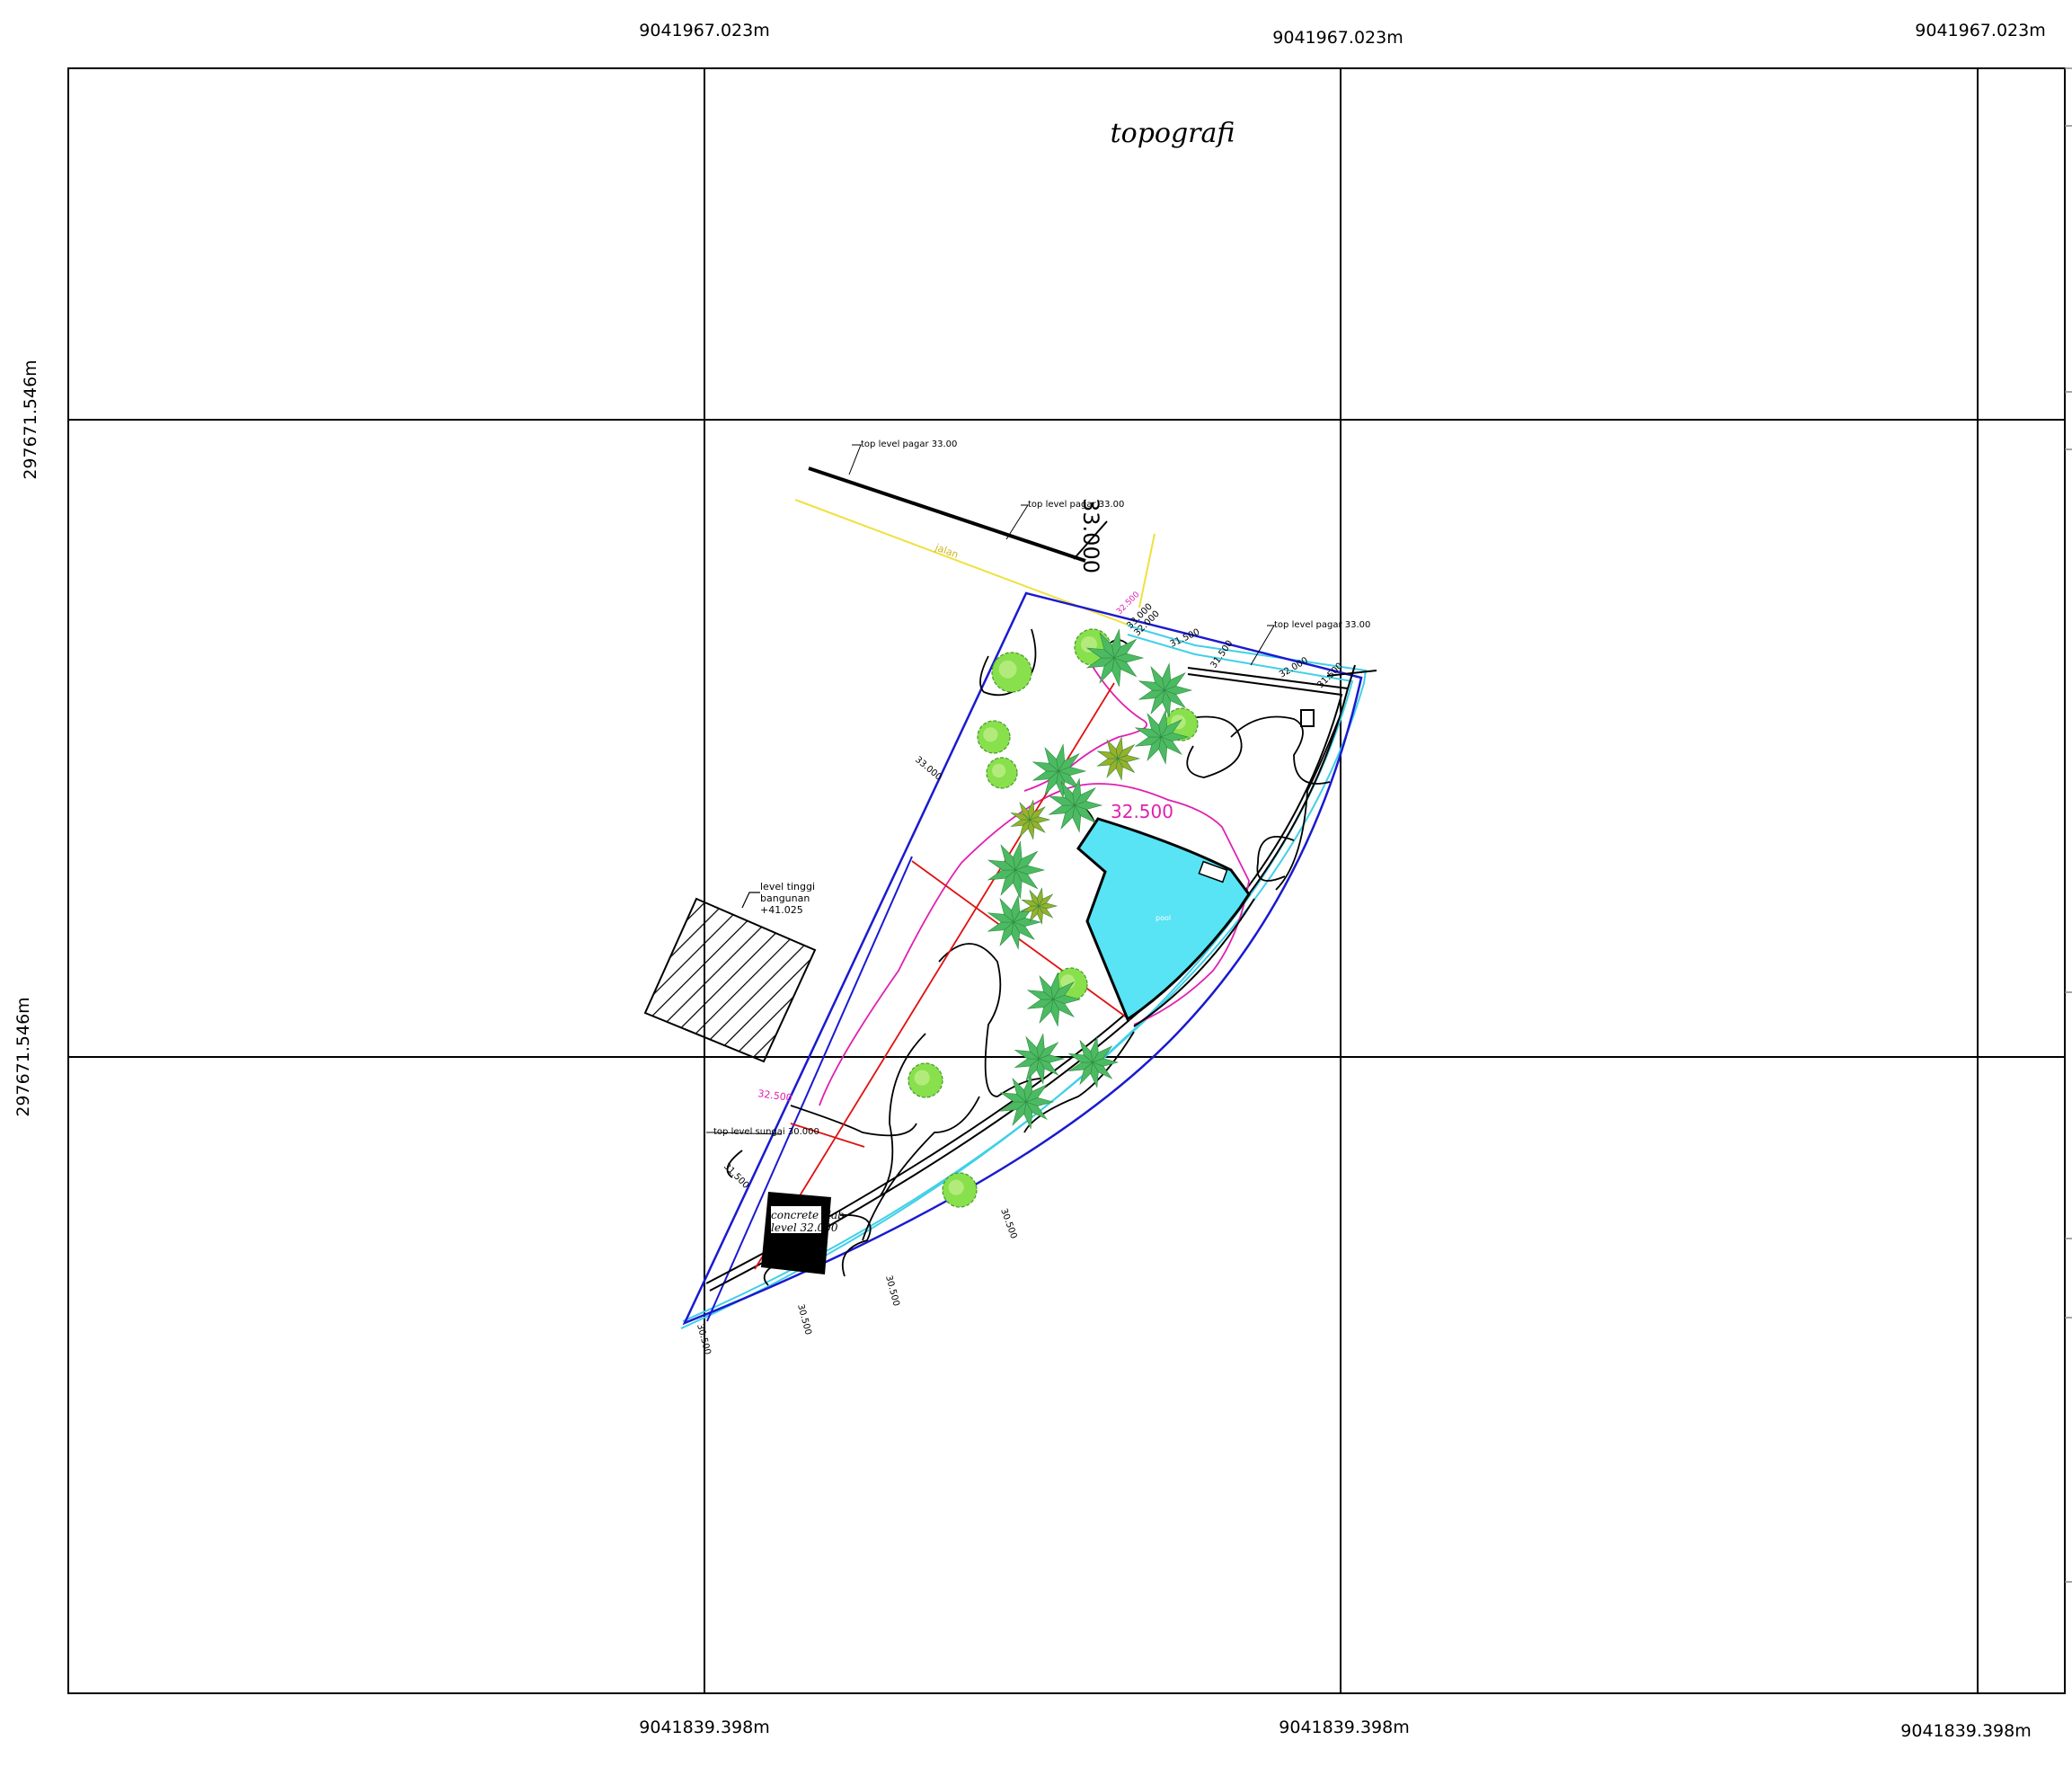 The height and width of the screenshot is (1767, 2072). What do you see at coordinates (1173, 134) in the screenshot?
I see `drawing-title: topografi` at bounding box center [1173, 134].